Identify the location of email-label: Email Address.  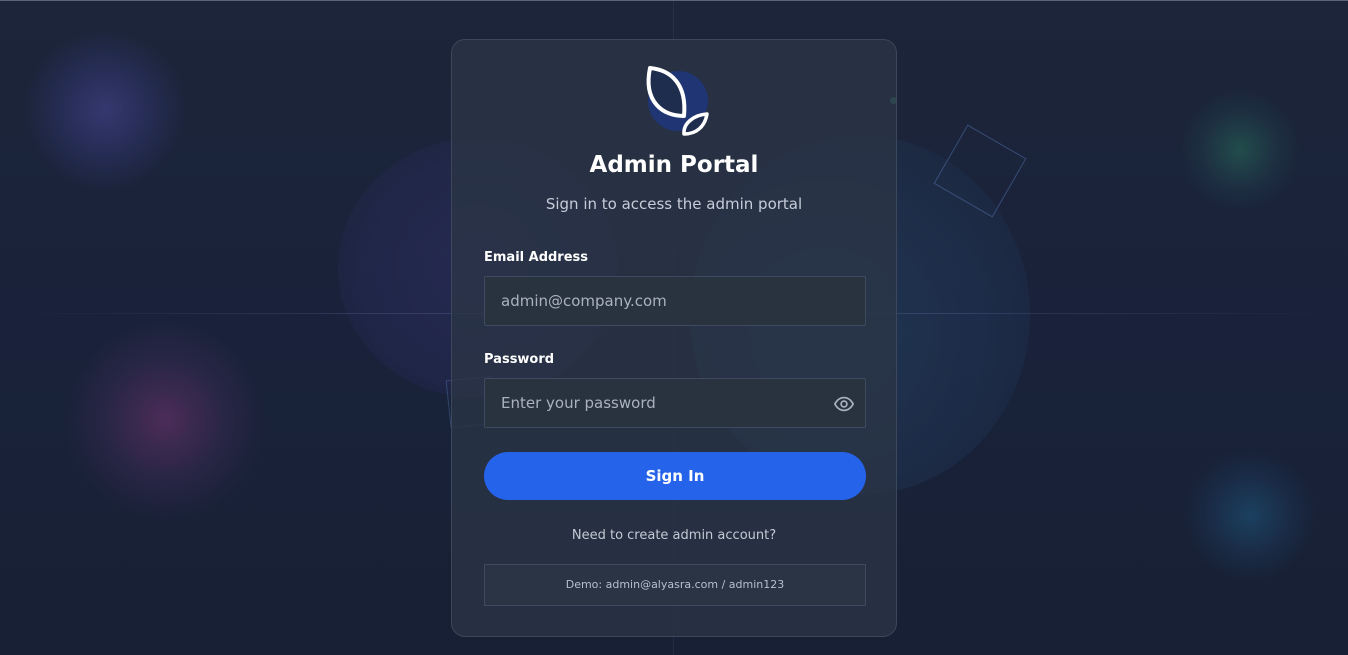
(536, 257).